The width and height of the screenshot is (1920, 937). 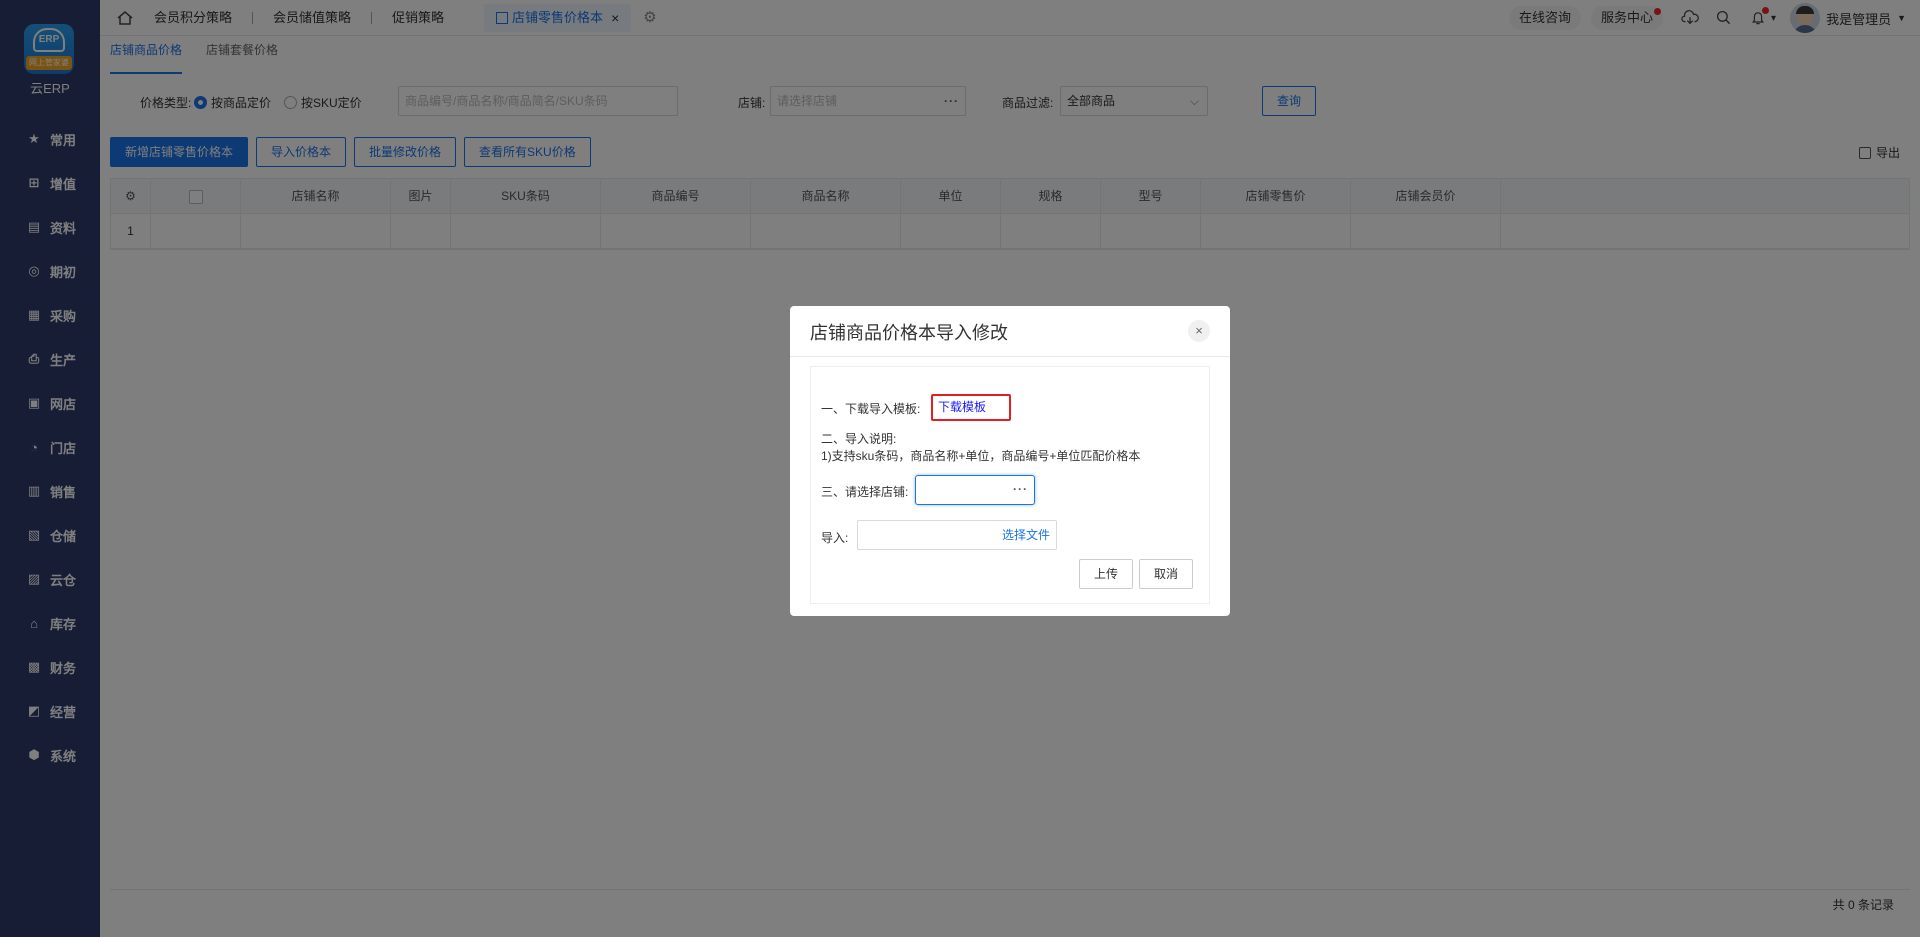 What do you see at coordinates (909, 333) in the screenshot?
I see `dialog-title: 店铺商品价格本导入修改` at bounding box center [909, 333].